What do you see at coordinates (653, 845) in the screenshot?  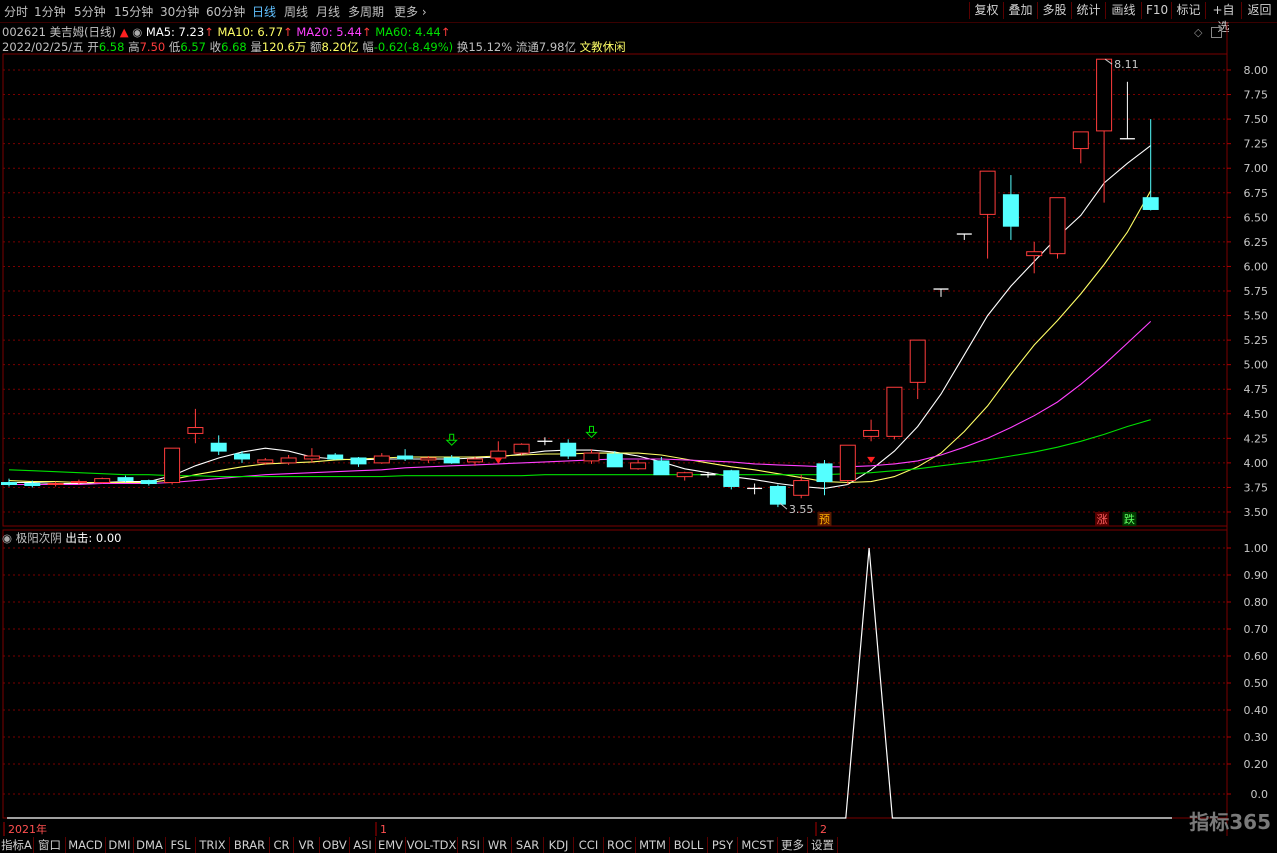 I see `indicator-tab-20: MTM` at bounding box center [653, 845].